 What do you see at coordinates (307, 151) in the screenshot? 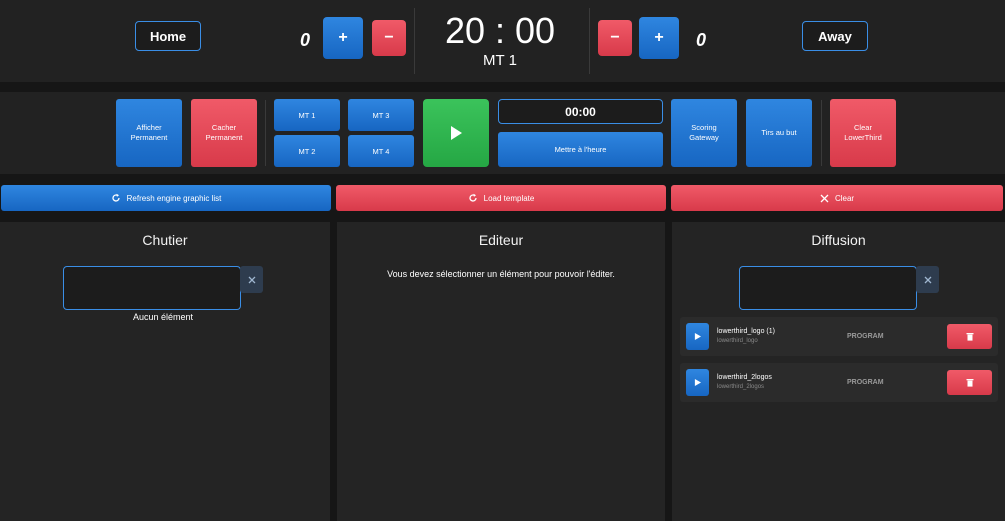
I see `mt2-button: MT 2` at bounding box center [307, 151].